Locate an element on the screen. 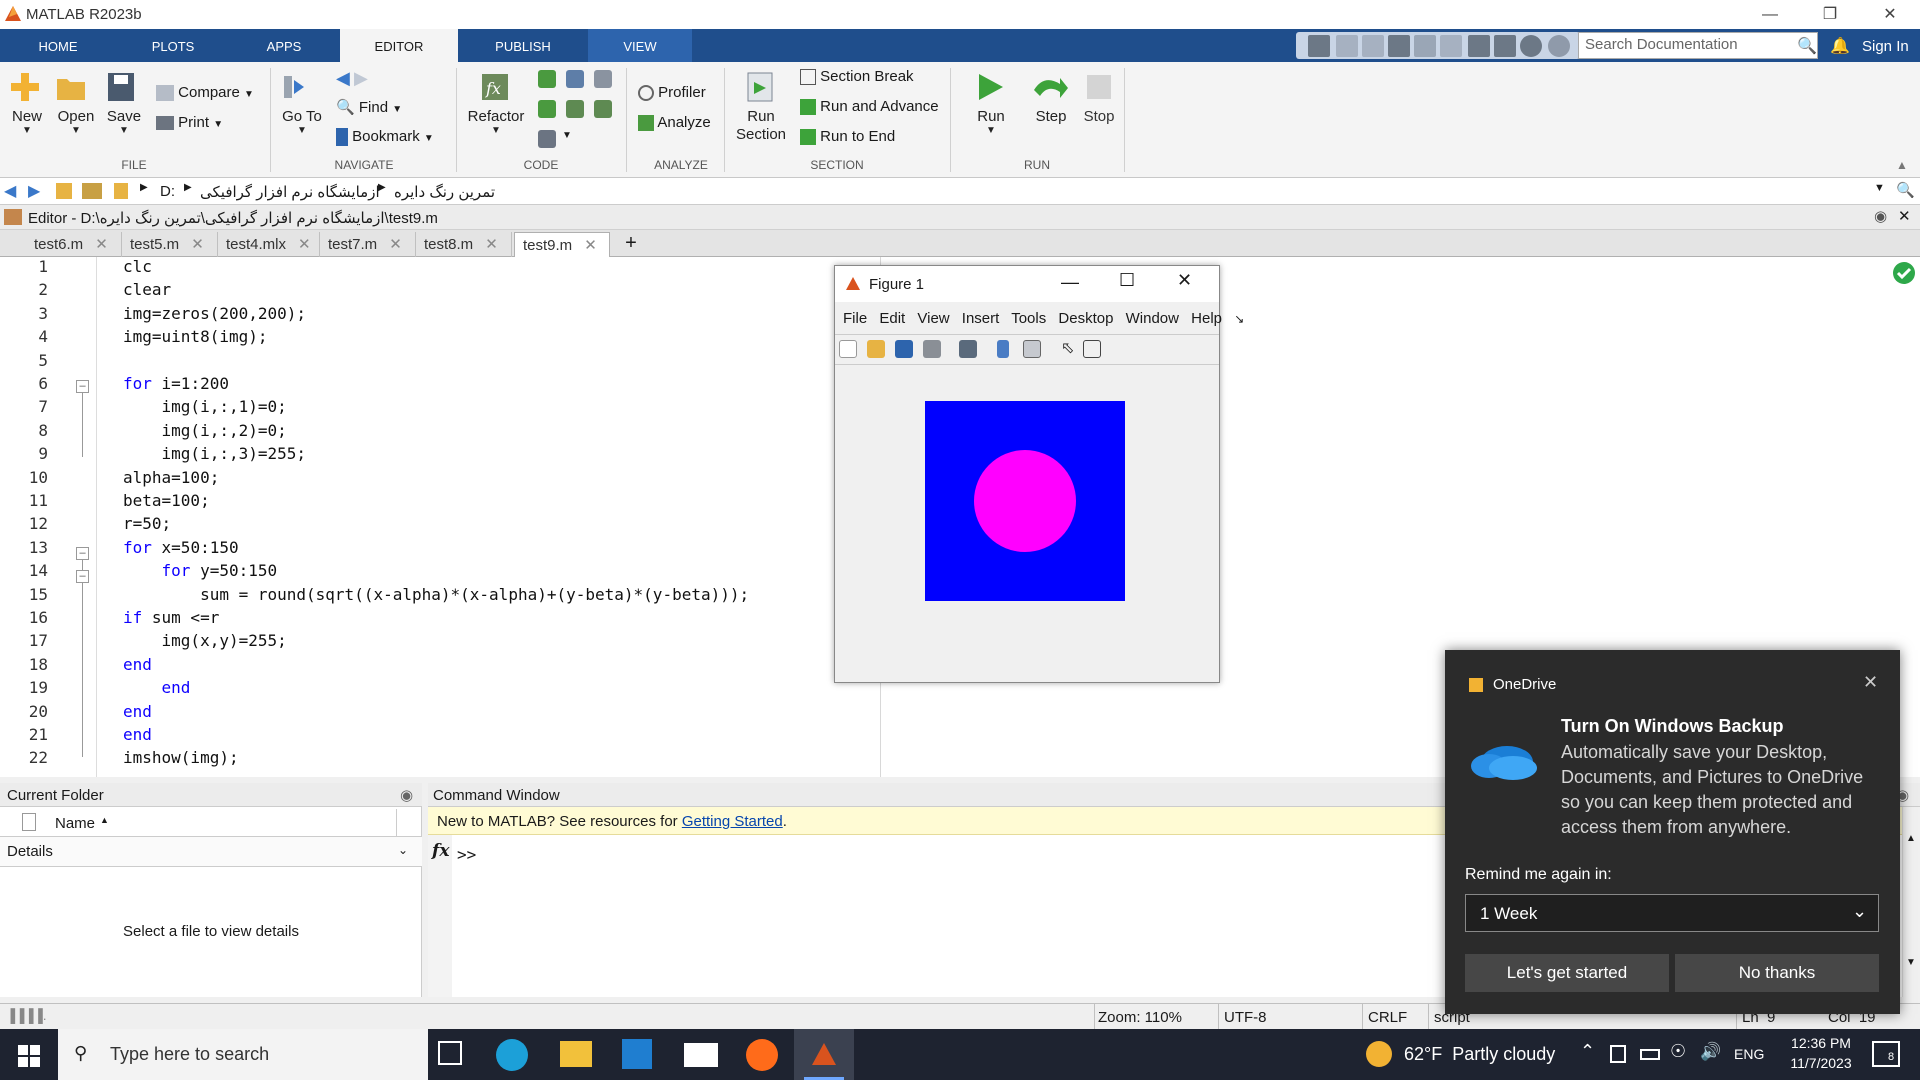 This screenshot has width=1920, height=1080. code-line: beta=100; is located at coordinates (166, 500).